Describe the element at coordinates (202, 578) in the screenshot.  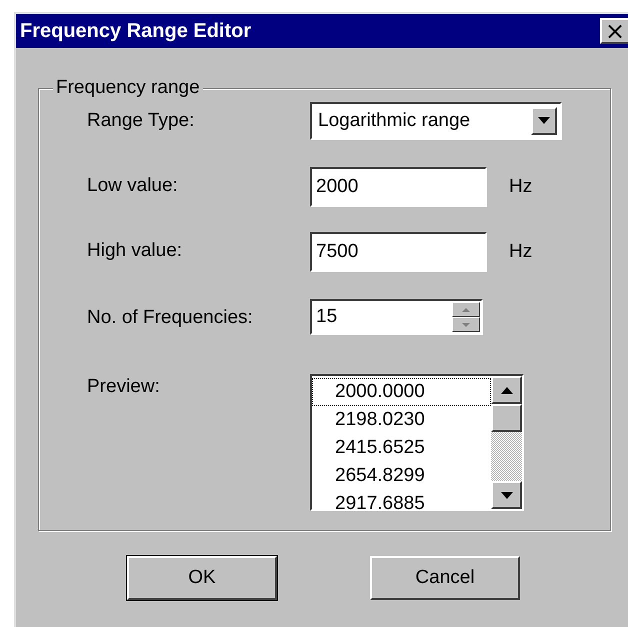
I see `ok-button: OK` at that location.